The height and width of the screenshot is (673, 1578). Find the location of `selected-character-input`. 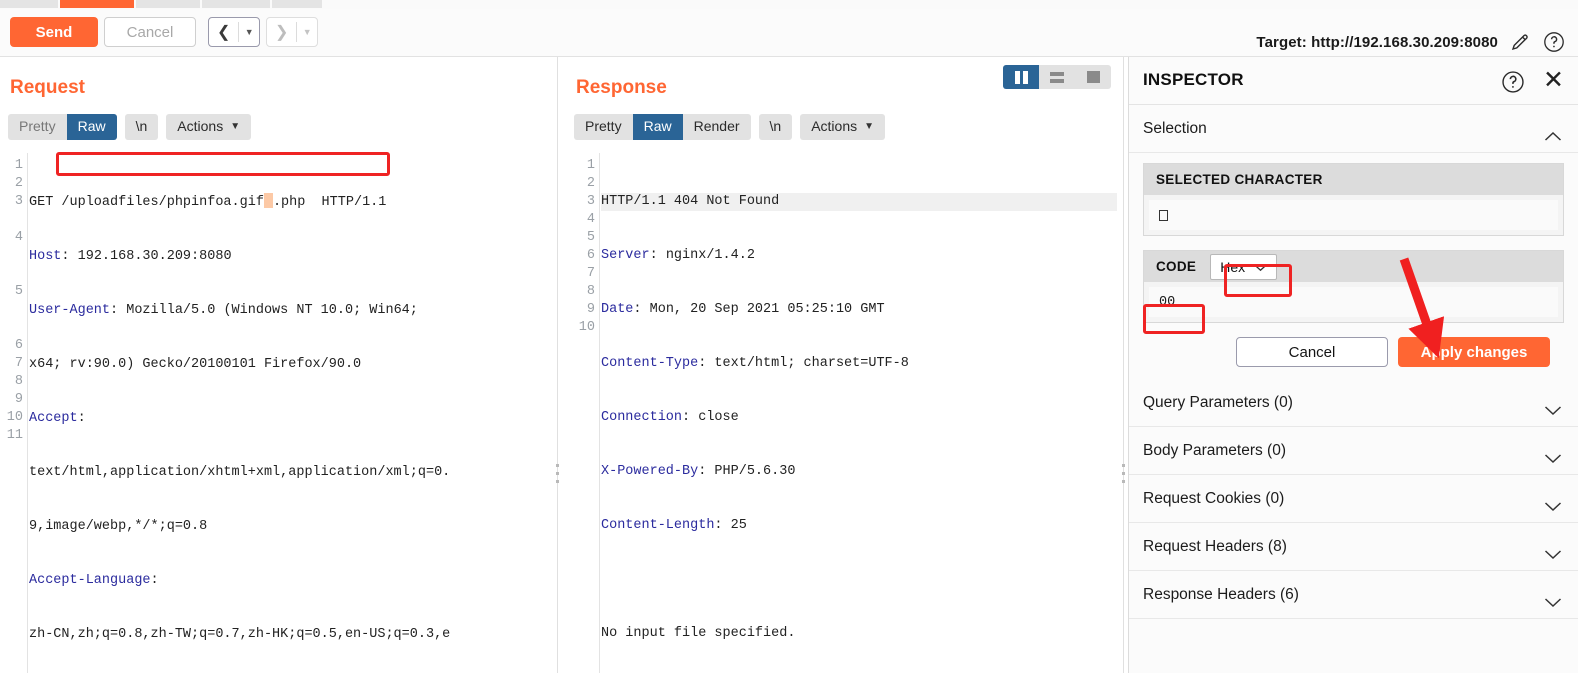

selected-character-input is located at coordinates (1353, 215).